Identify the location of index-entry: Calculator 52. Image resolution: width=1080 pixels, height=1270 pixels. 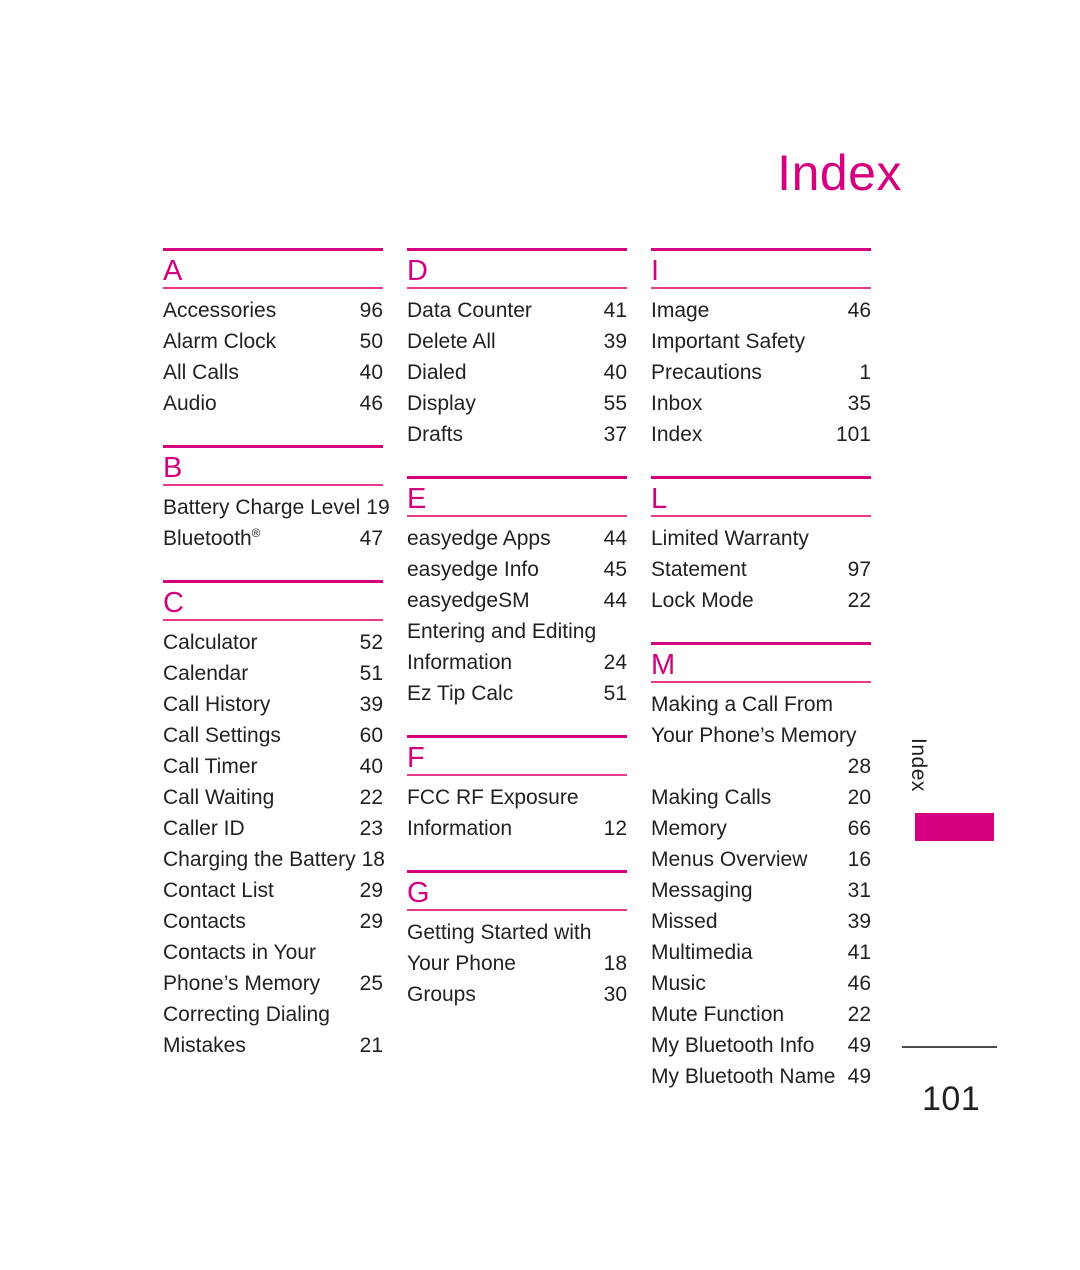
(273, 642).